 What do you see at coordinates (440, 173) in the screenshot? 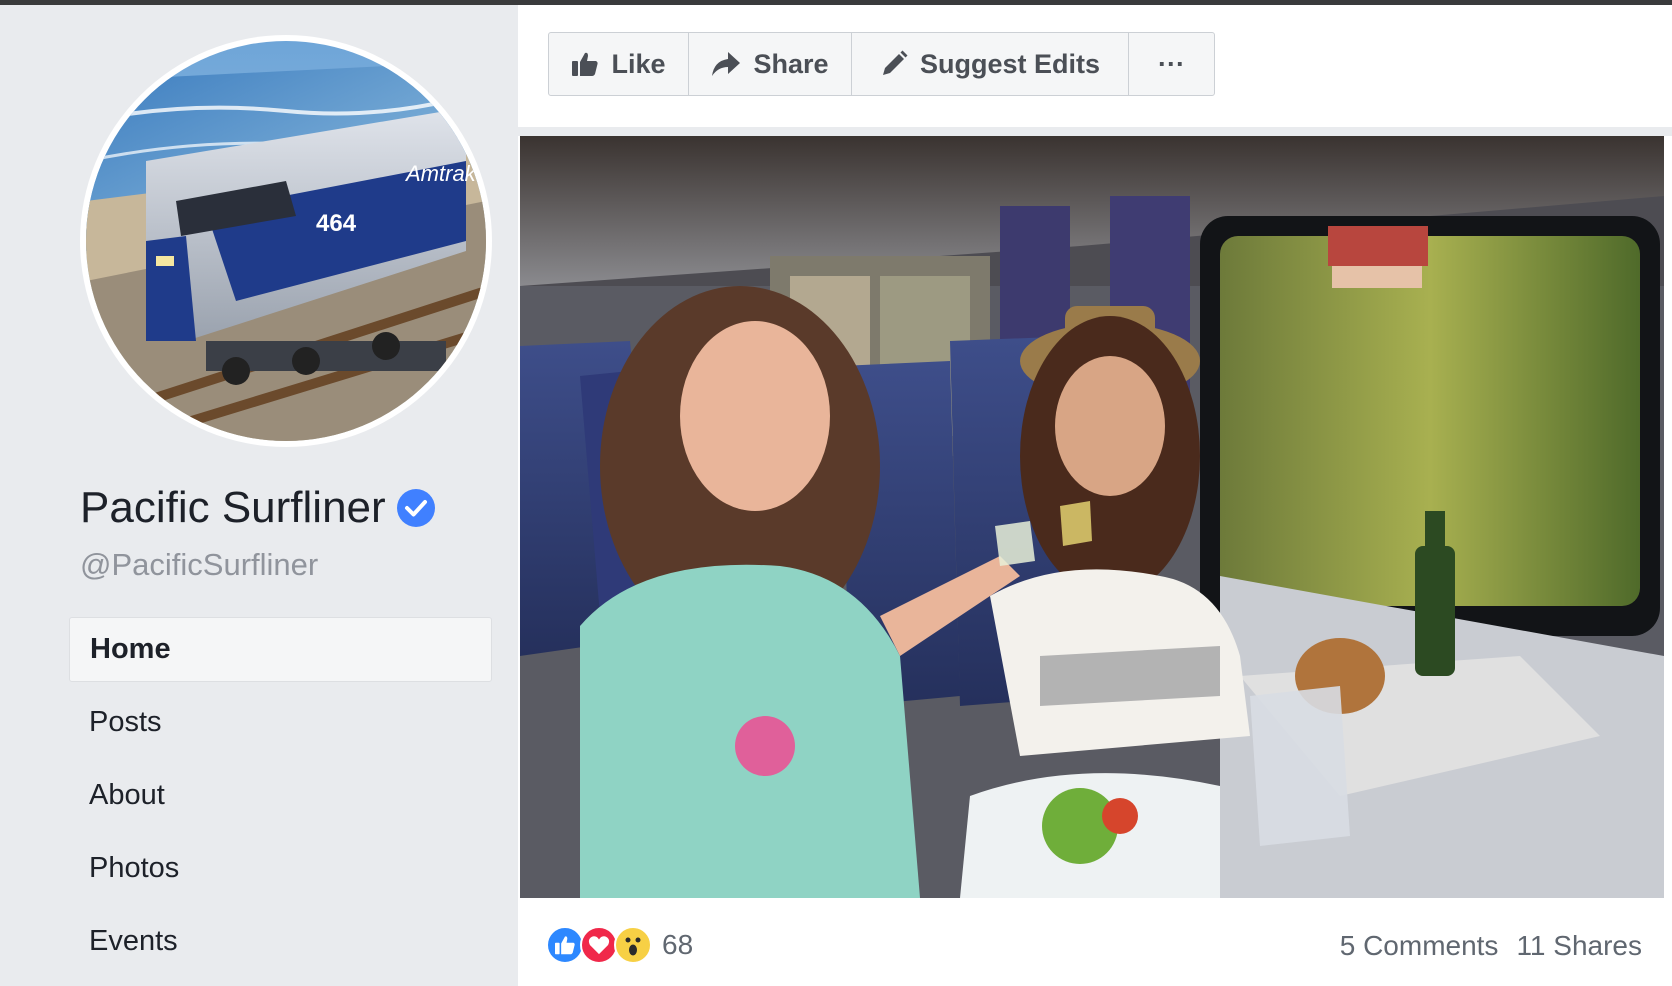
I see `svg-text: Amtrak` at bounding box center [440, 173].